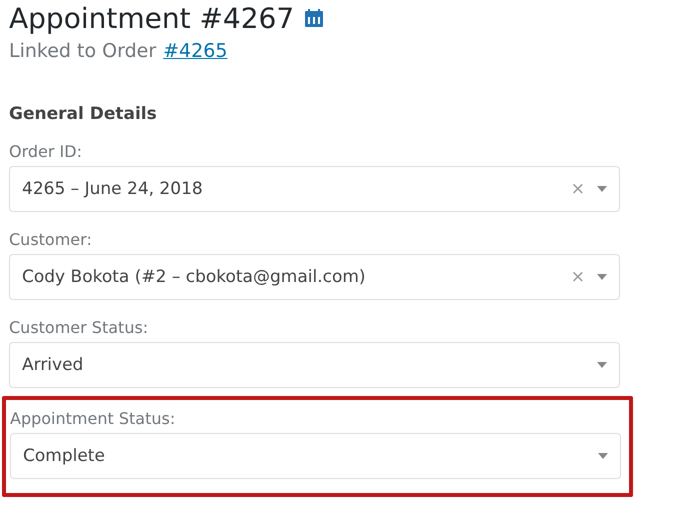 This screenshot has height=512, width=680. Describe the element at coordinates (46, 151) in the screenshot. I see `field-label: Order ID:` at that location.